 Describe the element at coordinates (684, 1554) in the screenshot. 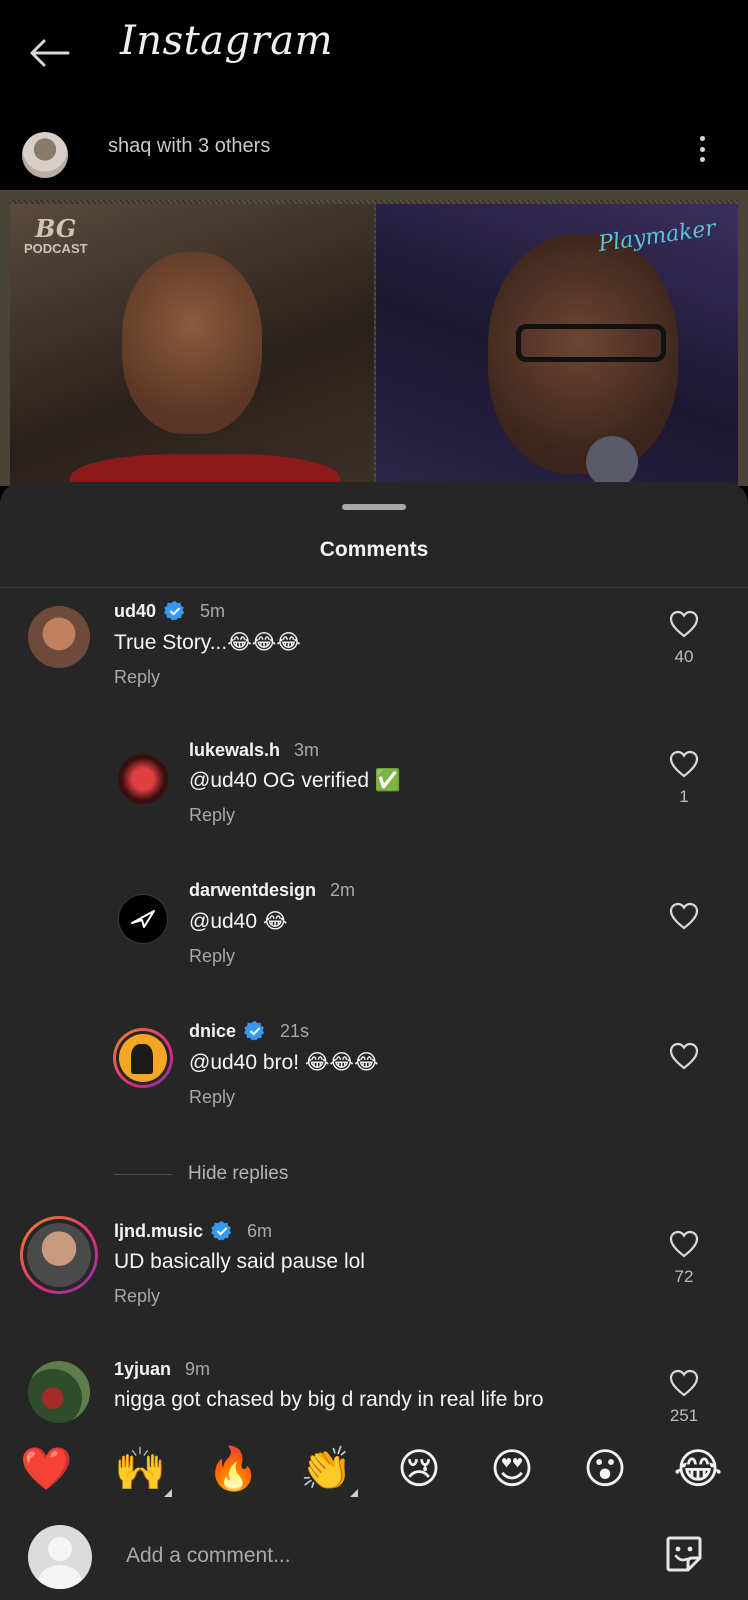

I see `sticker-icon` at that location.